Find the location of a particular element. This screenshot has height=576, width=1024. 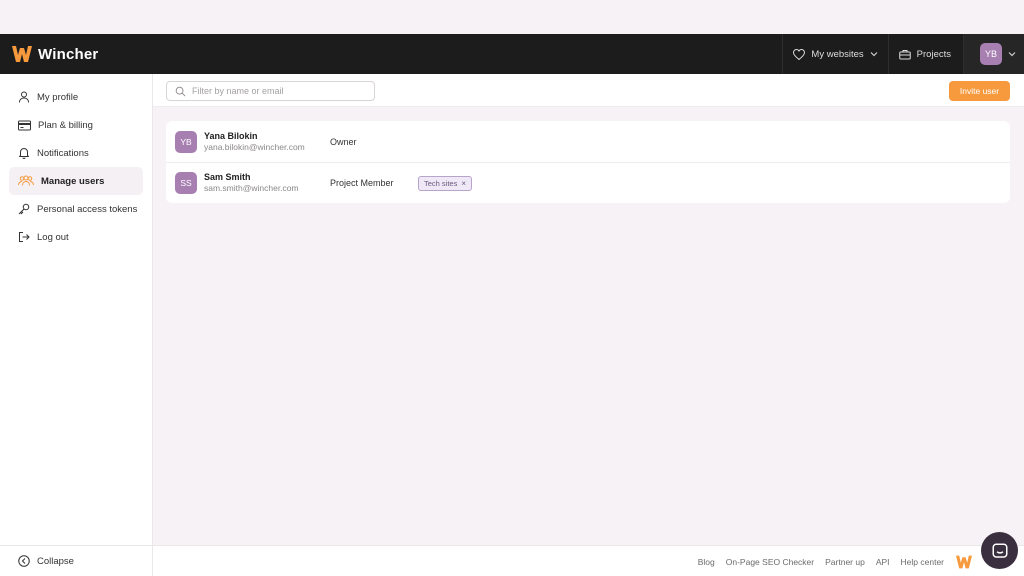

sidebar-item-my-profile: My profile is located at coordinates (76, 97).